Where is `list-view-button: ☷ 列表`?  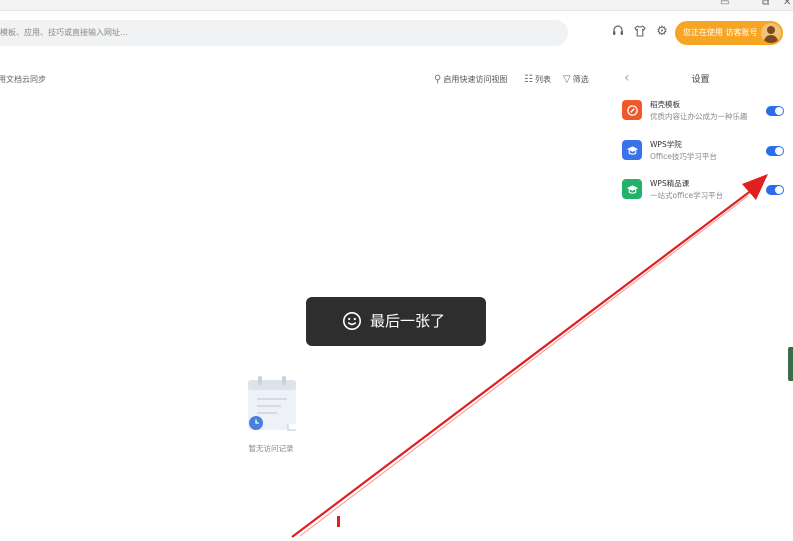 list-view-button: ☷ 列表 is located at coordinates (537, 79).